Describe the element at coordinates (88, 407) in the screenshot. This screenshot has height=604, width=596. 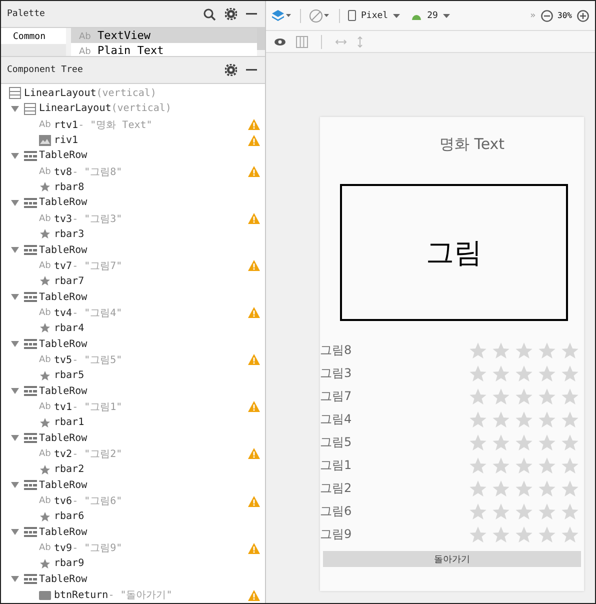
I see `tree-item: tv1- "그림1"` at that location.